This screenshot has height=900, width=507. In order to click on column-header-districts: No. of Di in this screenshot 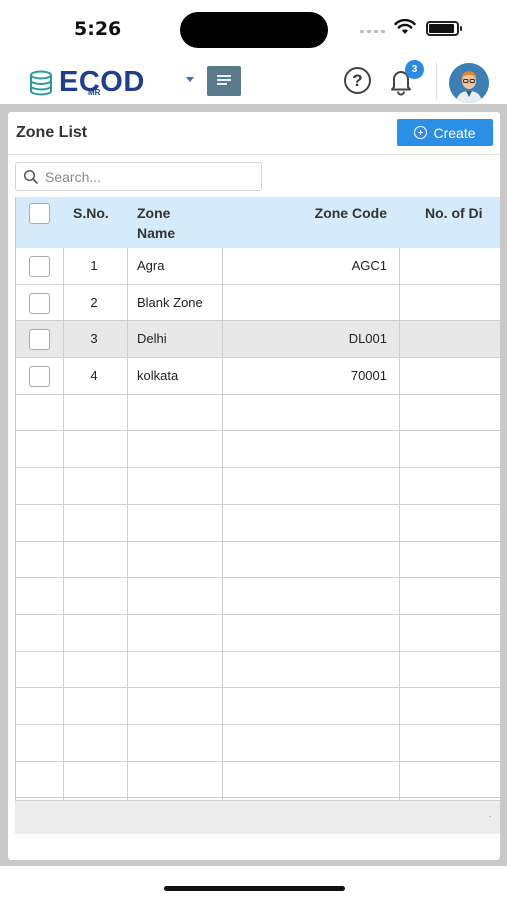, I will do `click(454, 213)`.